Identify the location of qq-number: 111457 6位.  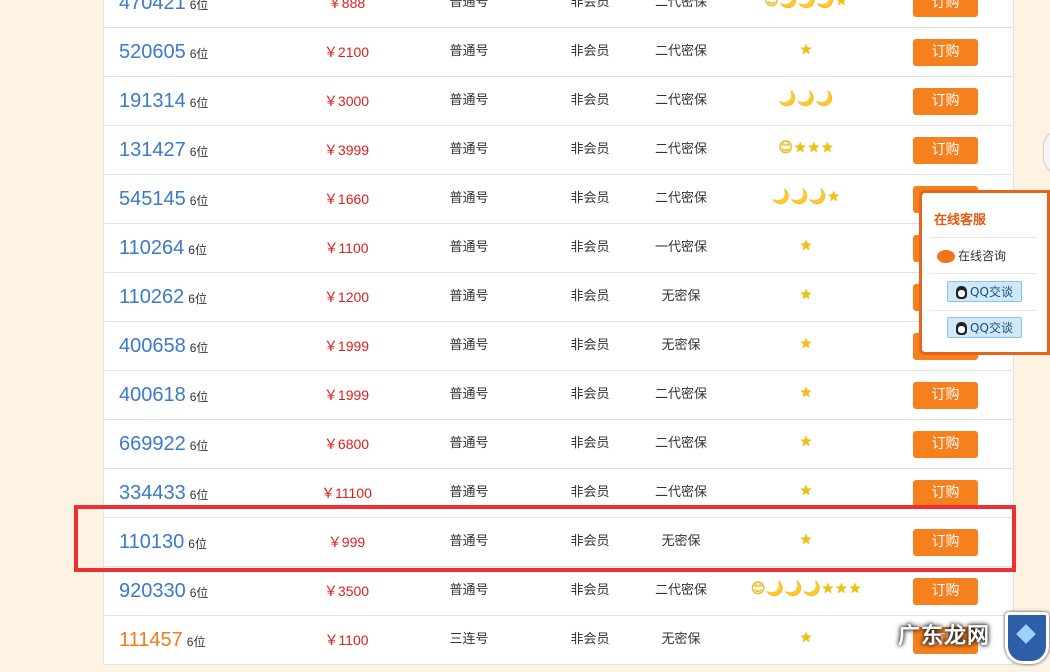
(162, 640).